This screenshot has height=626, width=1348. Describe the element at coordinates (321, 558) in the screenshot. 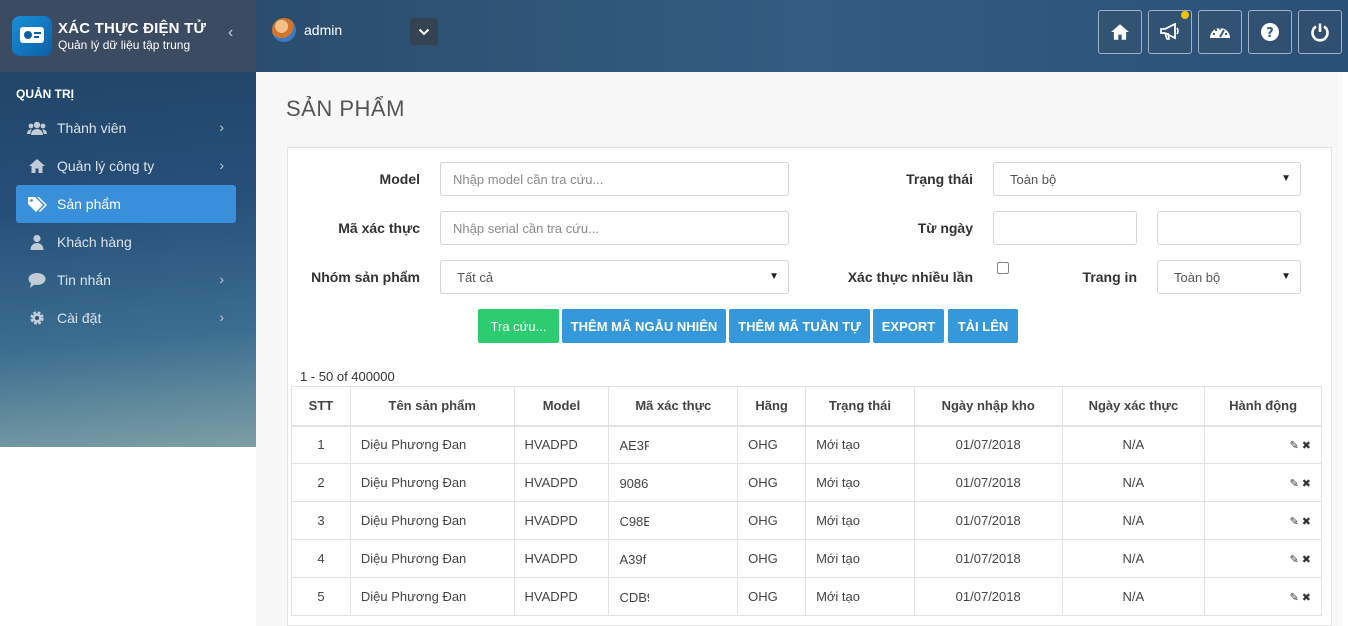

I see `cell-stt: 4` at that location.